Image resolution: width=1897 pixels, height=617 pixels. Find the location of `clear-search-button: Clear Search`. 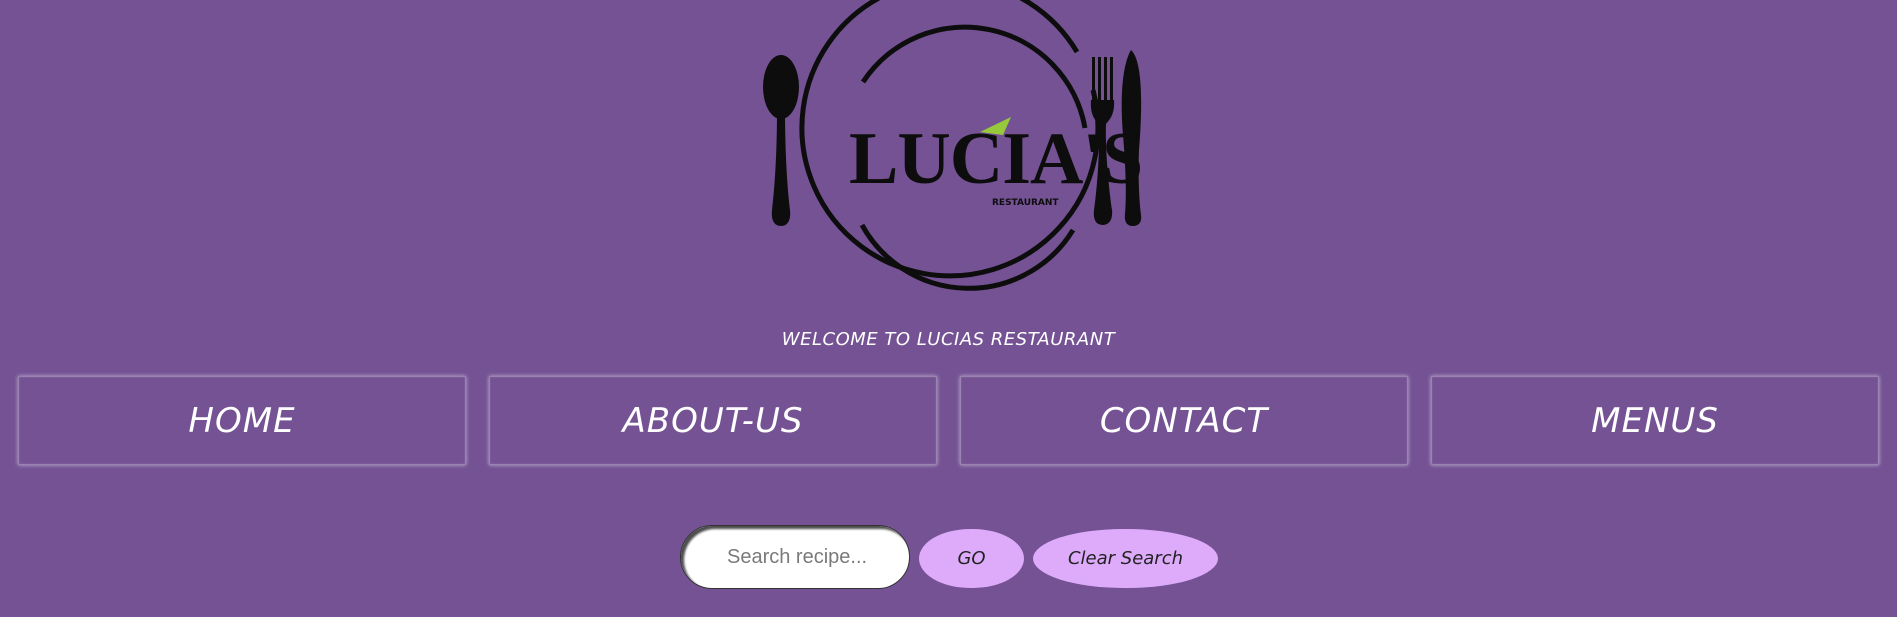

clear-search-button: Clear Search is located at coordinates (1125, 558).